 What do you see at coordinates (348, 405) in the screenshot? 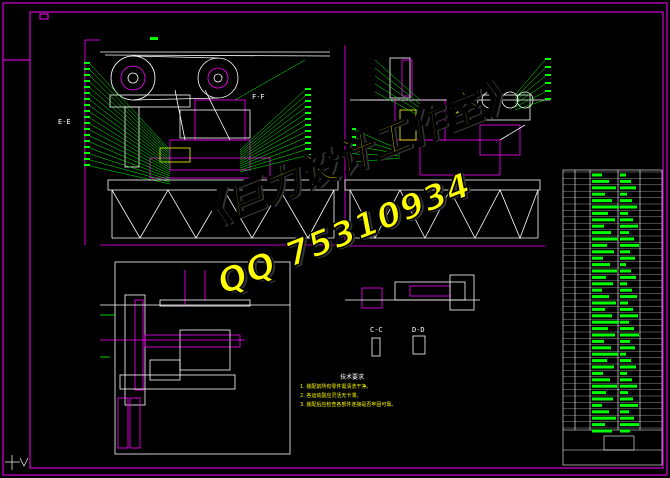
I see `note-item-3: 3. 装配后应检查各部件连接是否牢固可靠。` at bounding box center [348, 405].